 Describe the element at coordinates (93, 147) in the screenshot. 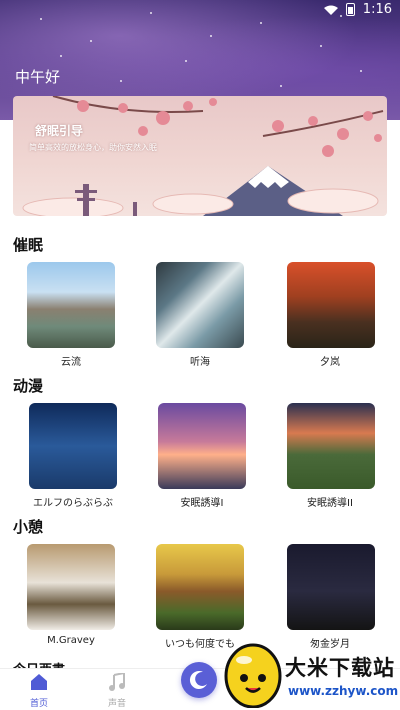

I see `banner-subtitle: 简单高效的放松身心，助你安然入眠` at that location.